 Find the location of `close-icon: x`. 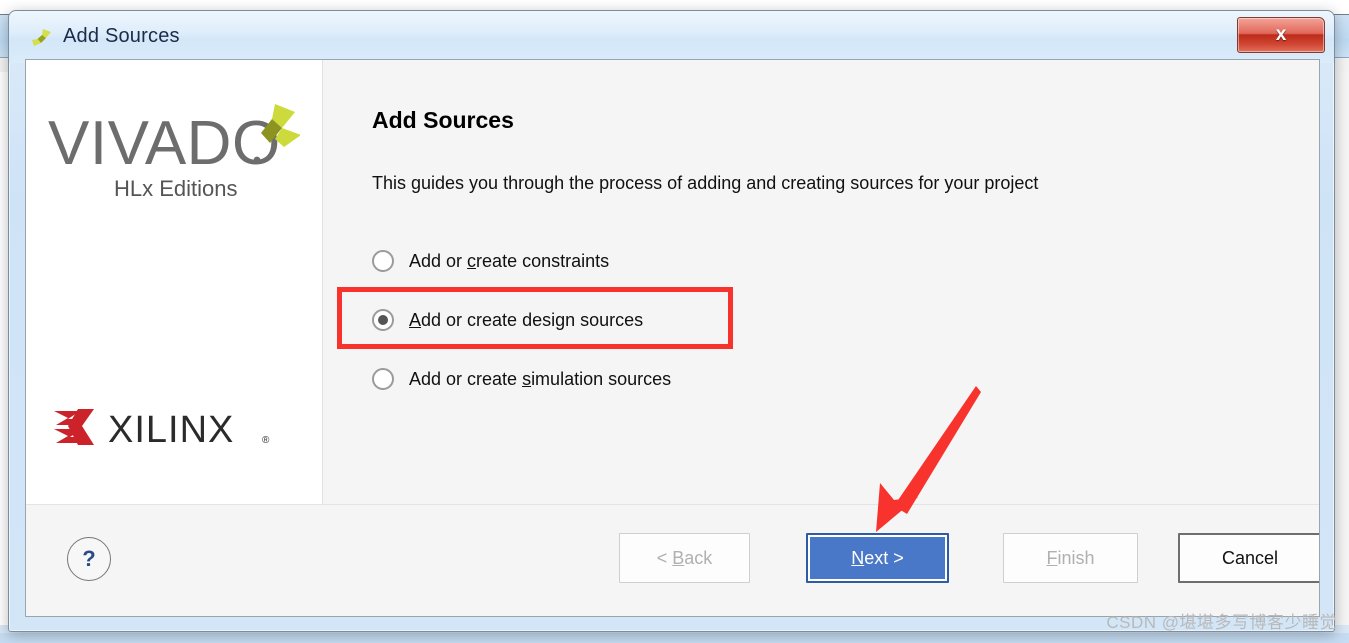

close-icon: x is located at coordinates (1281, 34).